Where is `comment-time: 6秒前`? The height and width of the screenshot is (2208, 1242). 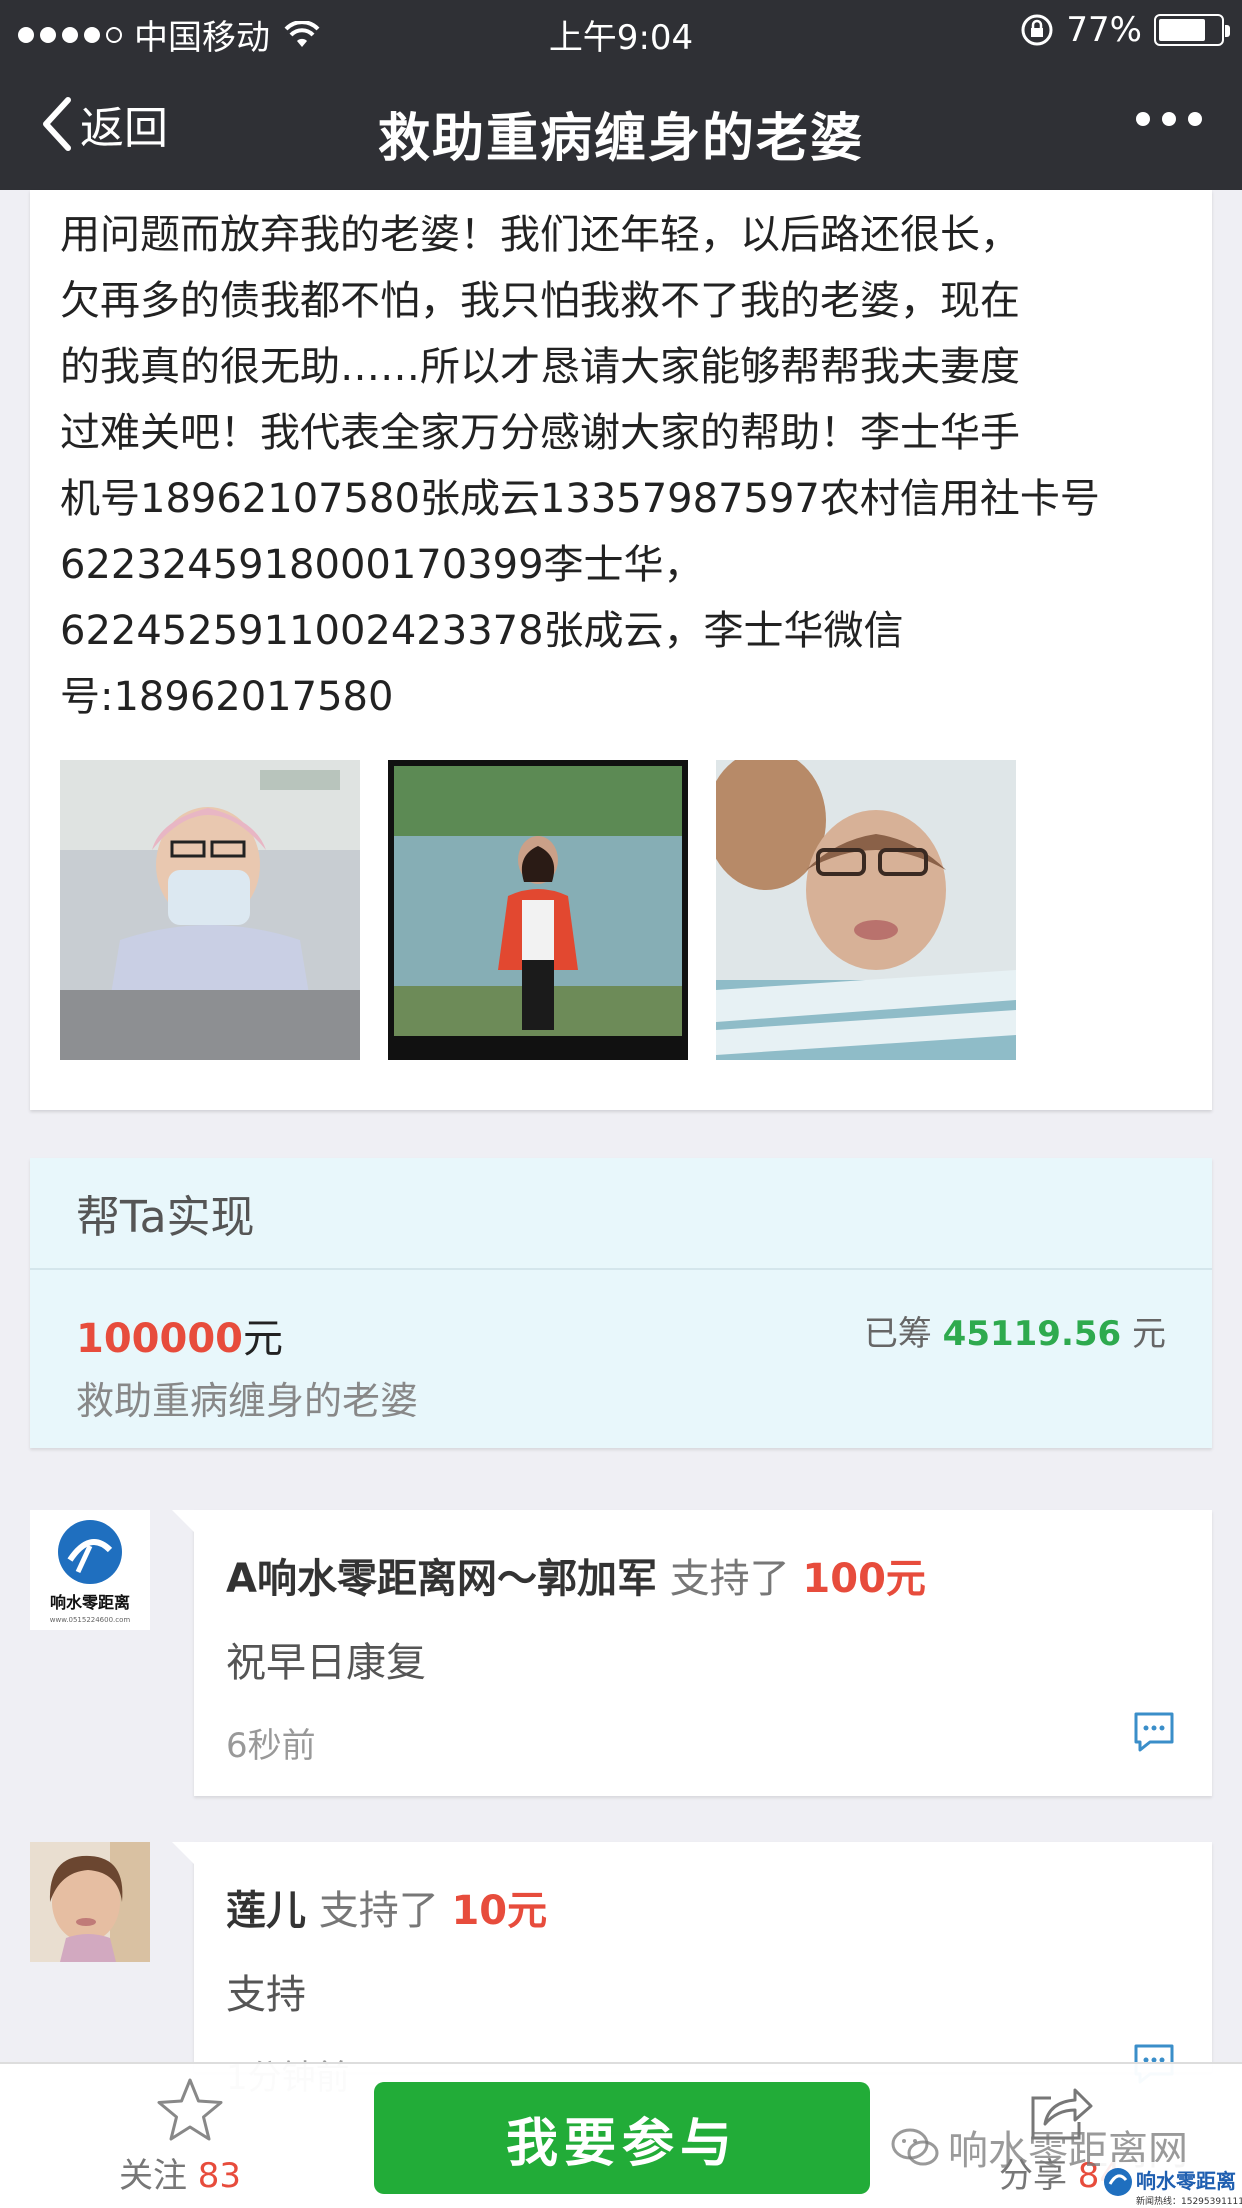 comment-time: 6秒前 is located at coordinates (271, 1746).